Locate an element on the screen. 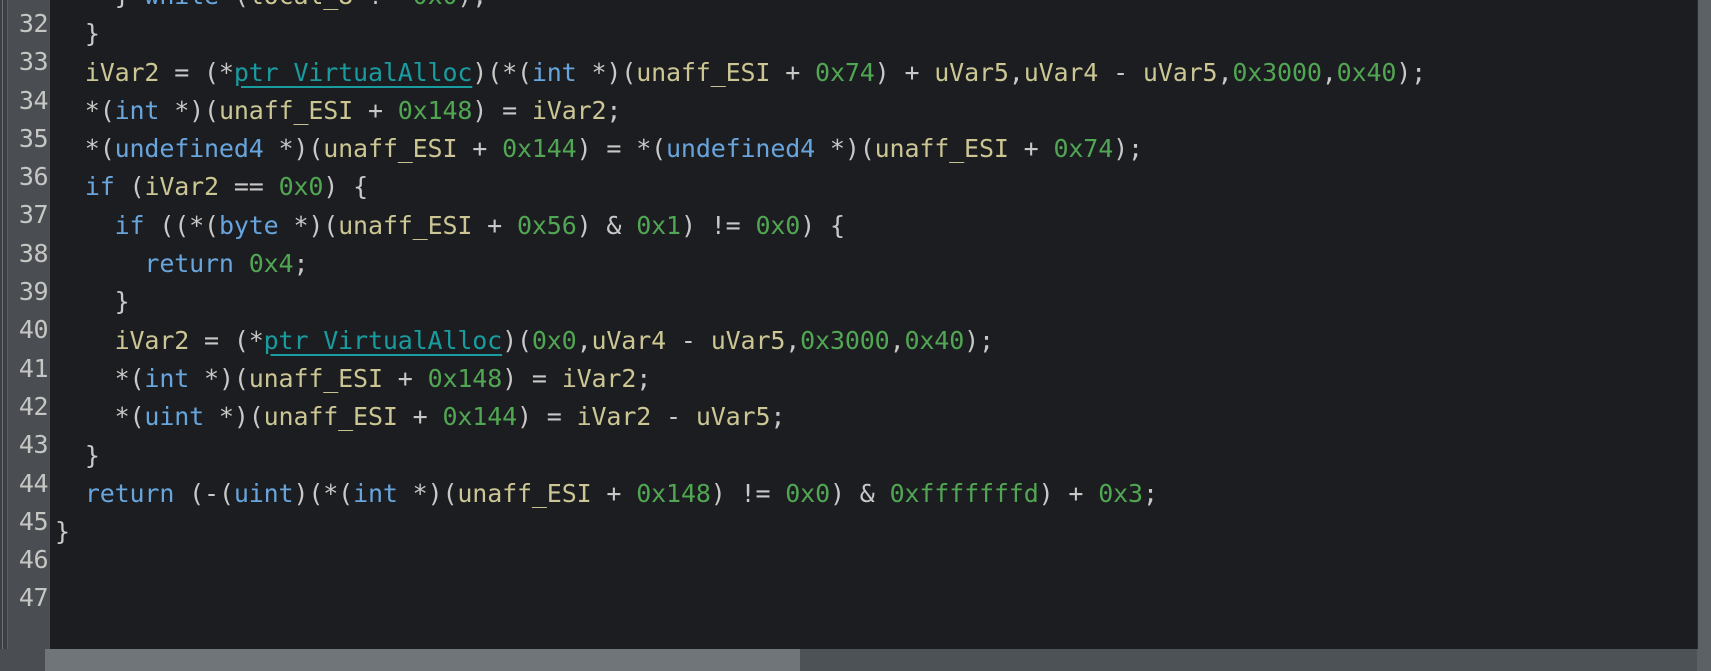 The width and height of the screenshot is (1711, 671). line-number: 40 is located at coordinates (33, 330).